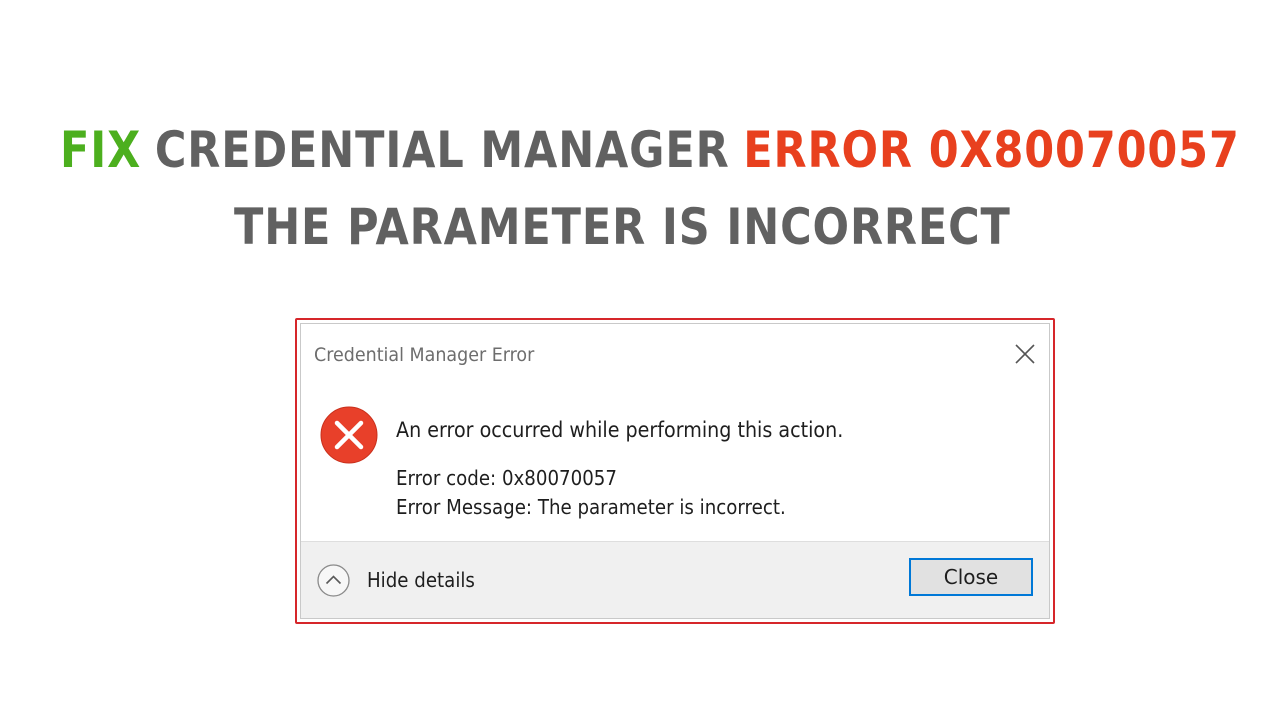 The height and width of the screenshot is (720, 1280). Describe the element at coordinates (991, 150) in the screenshot. I see `headline-error-code: ERROR 0X80070057` at that location.